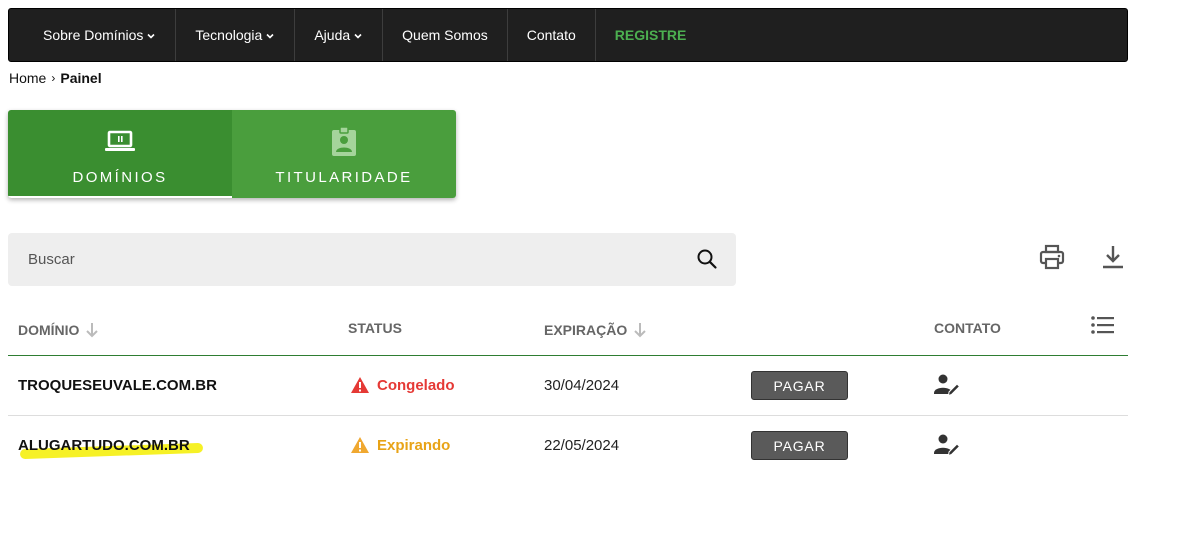 Image resolution: width=1200 pixels, height=534 pixels. I want to click on breadcrumb: Home › Painel, so click(55, 78).